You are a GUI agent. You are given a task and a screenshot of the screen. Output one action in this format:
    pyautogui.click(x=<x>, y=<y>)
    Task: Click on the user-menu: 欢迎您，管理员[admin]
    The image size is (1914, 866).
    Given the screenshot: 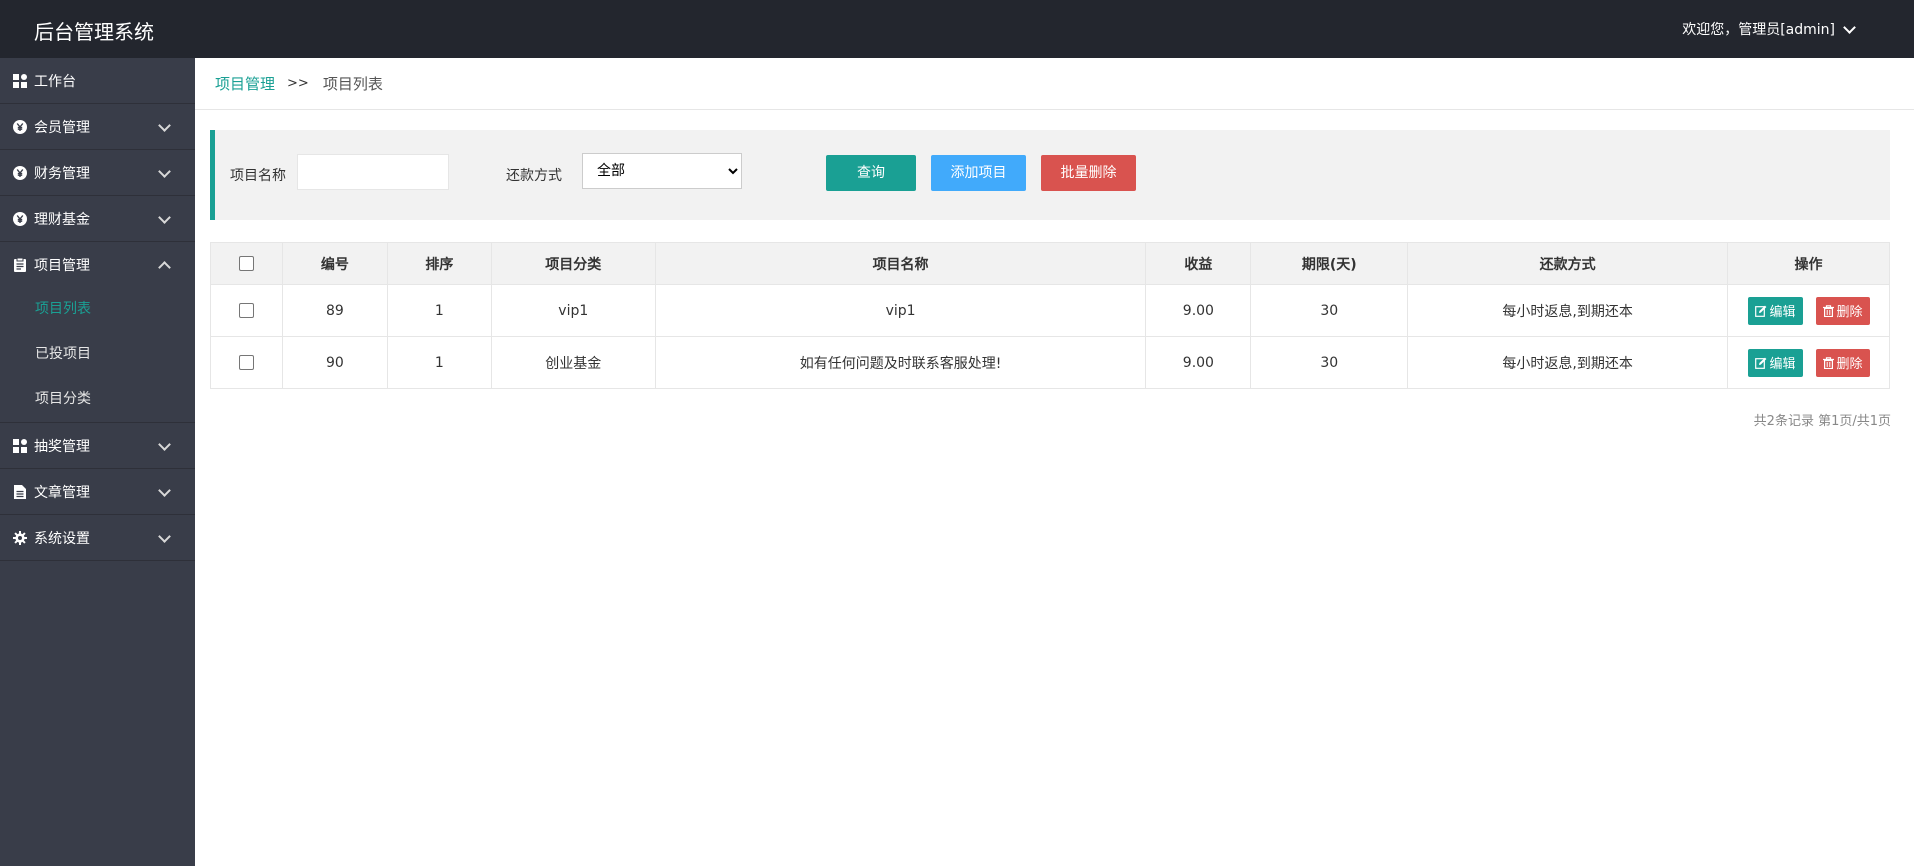 What is the action you would take?
    pyautogui.click(x=1769, y=29)
    